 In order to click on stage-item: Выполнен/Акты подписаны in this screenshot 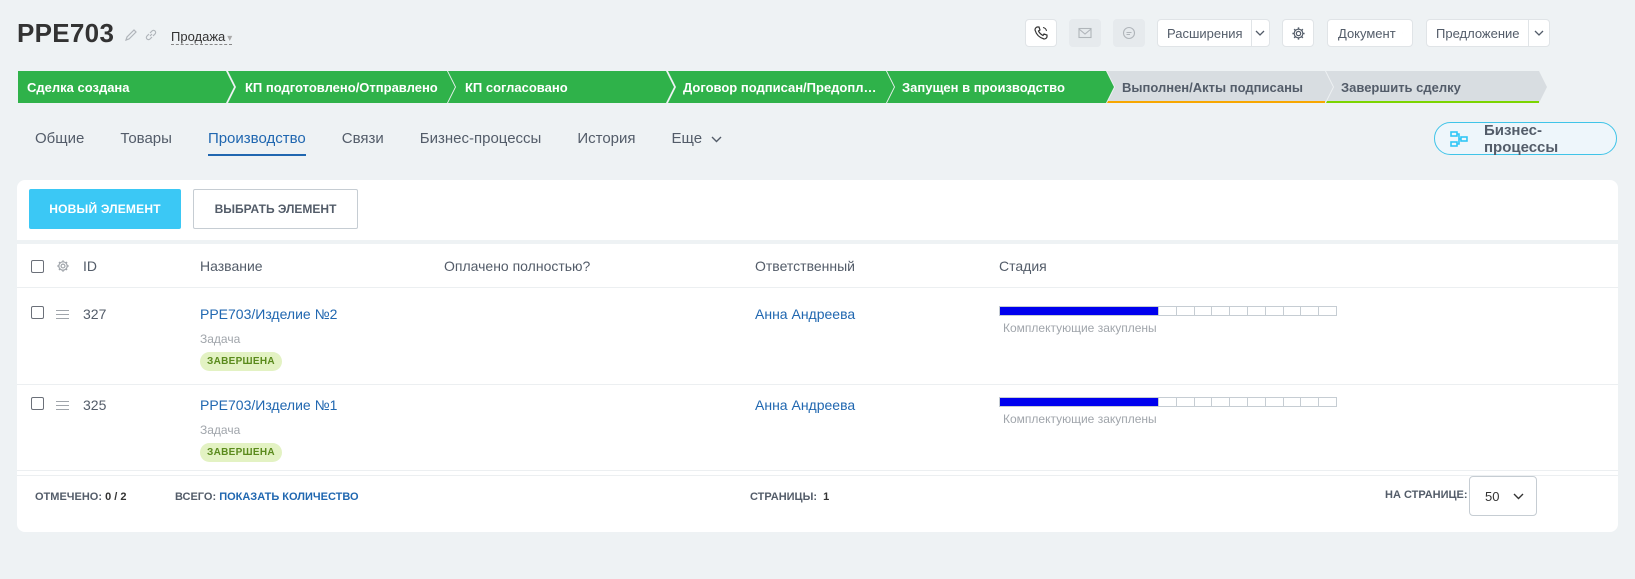, I will do `click(1220, 87)`.